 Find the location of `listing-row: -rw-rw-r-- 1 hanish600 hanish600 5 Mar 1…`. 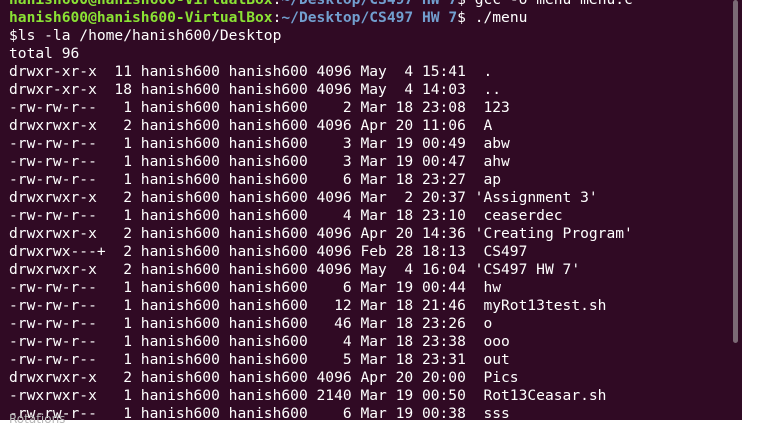

listing-row: -rw-rw-r-- 1 hanish600 hanish600 5 Mar 1… is located at coordinates (259, 359).